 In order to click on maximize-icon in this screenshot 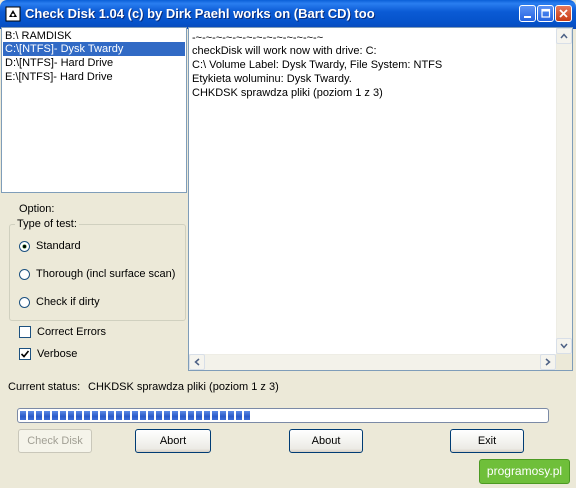, I will do `click(546, 13)`.